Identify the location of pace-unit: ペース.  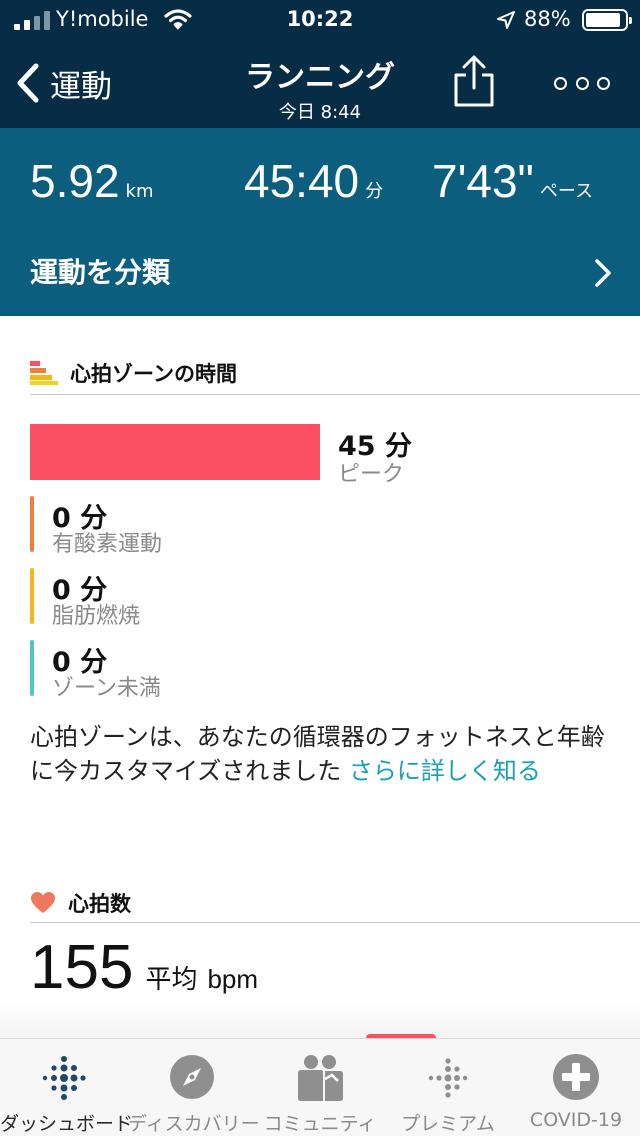
(566, 191).